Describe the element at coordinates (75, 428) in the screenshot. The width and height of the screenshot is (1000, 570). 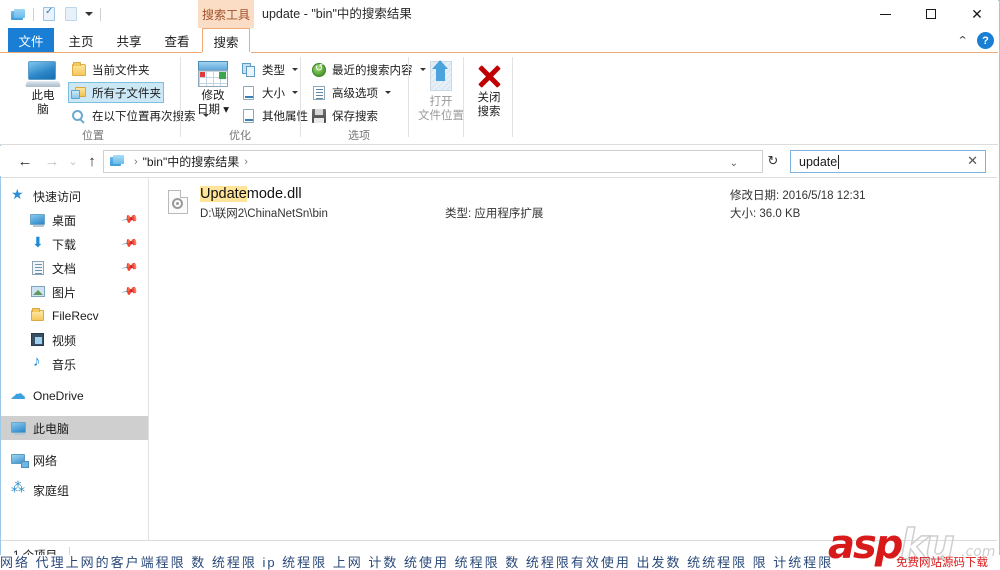
I see `sidebar-item-this-pc: 此电脑` at that location.